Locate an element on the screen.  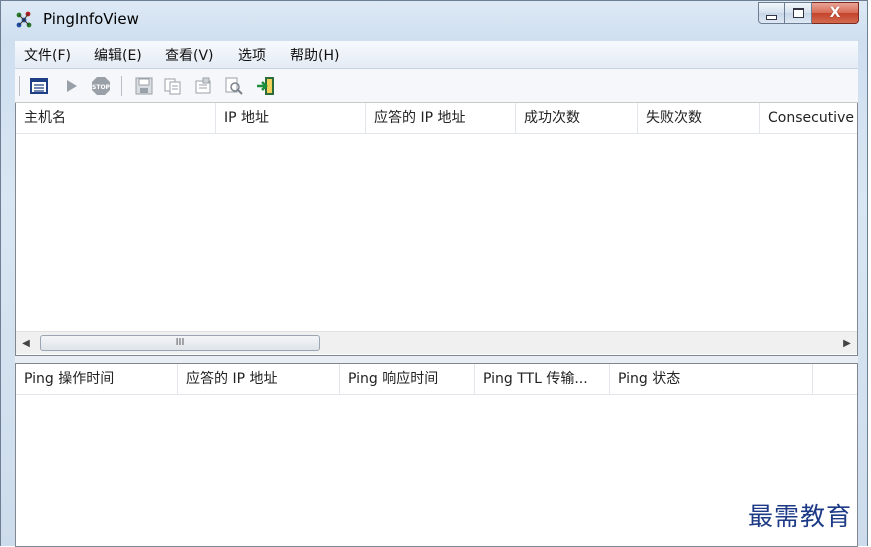
pane-splitter is located at coordinates (436, 359).